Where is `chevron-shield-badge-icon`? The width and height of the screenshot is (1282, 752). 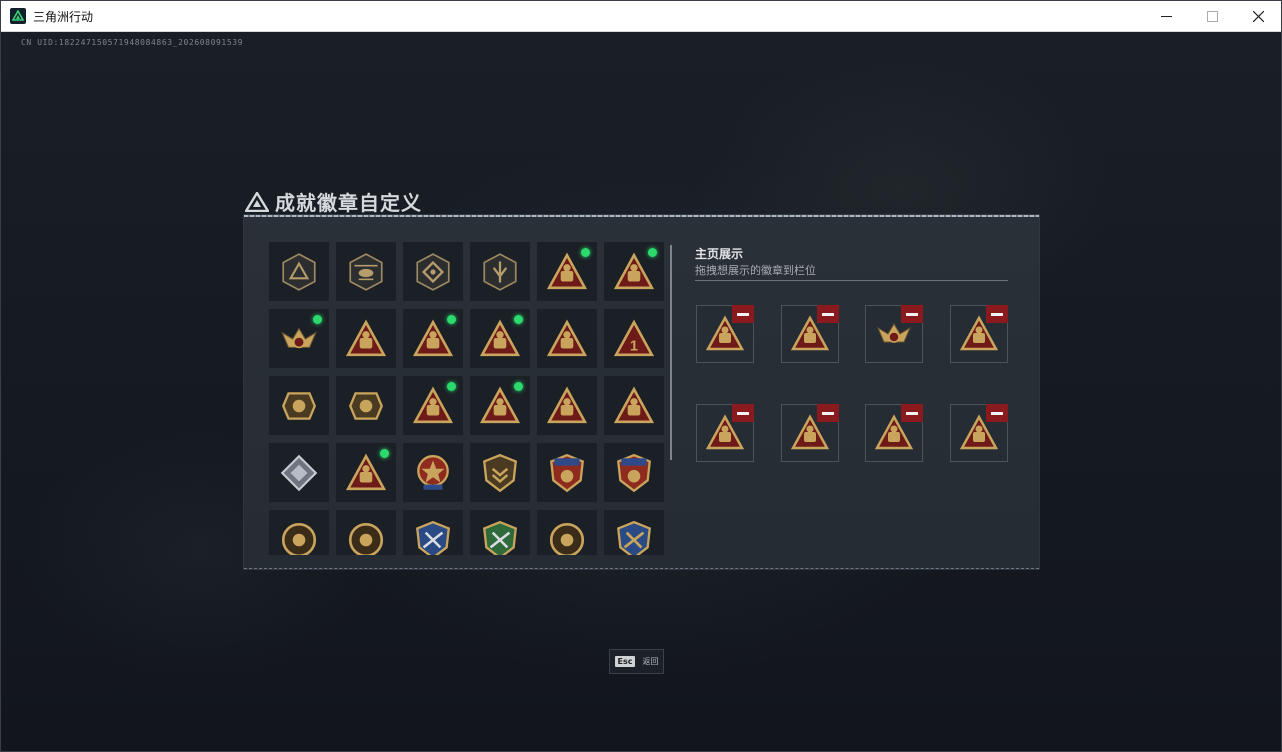 chevron-shield-badge-icon is located at coordinates (500, 473).